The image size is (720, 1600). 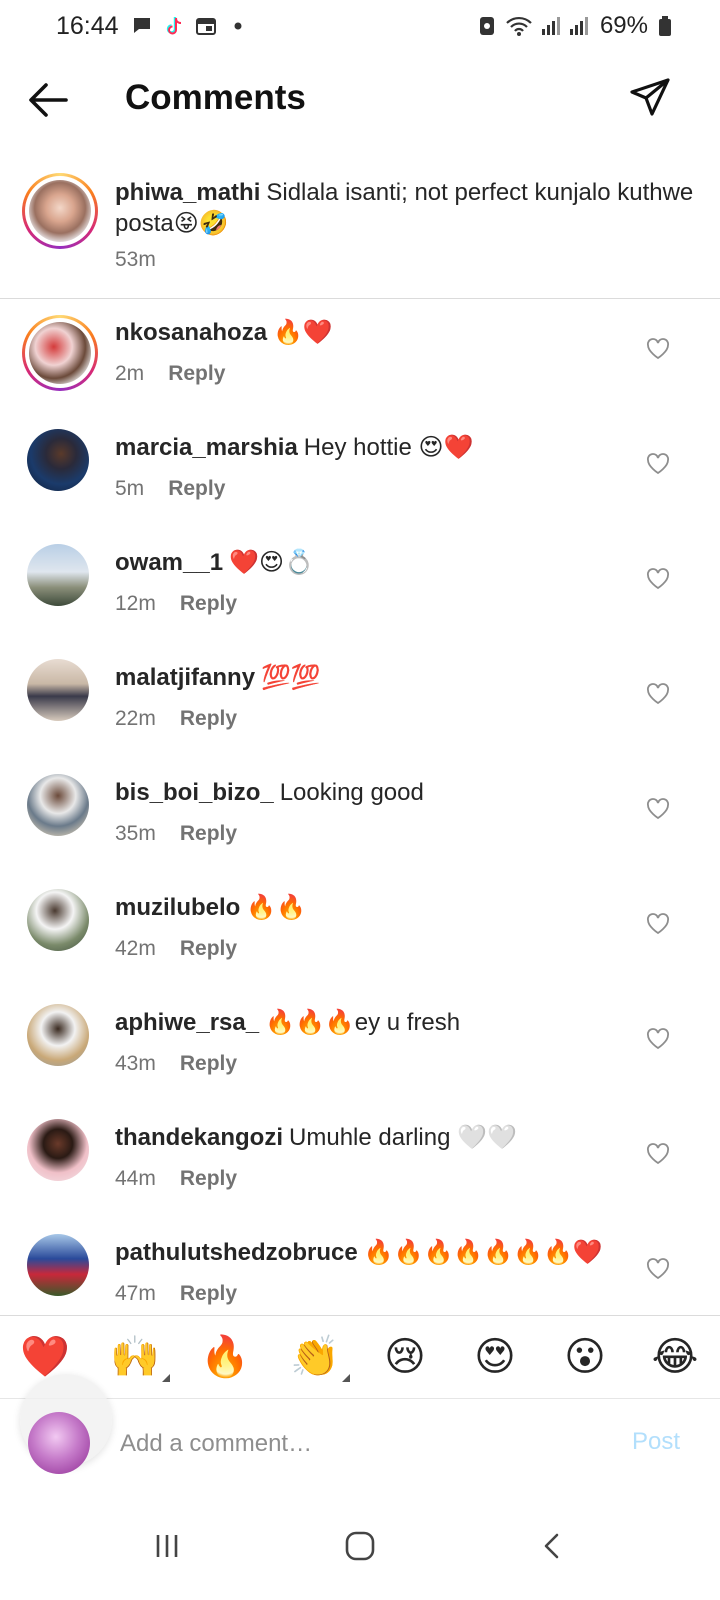 I want to click on reaction-raised-hands: 🙌, so click(x=139, y=1357).